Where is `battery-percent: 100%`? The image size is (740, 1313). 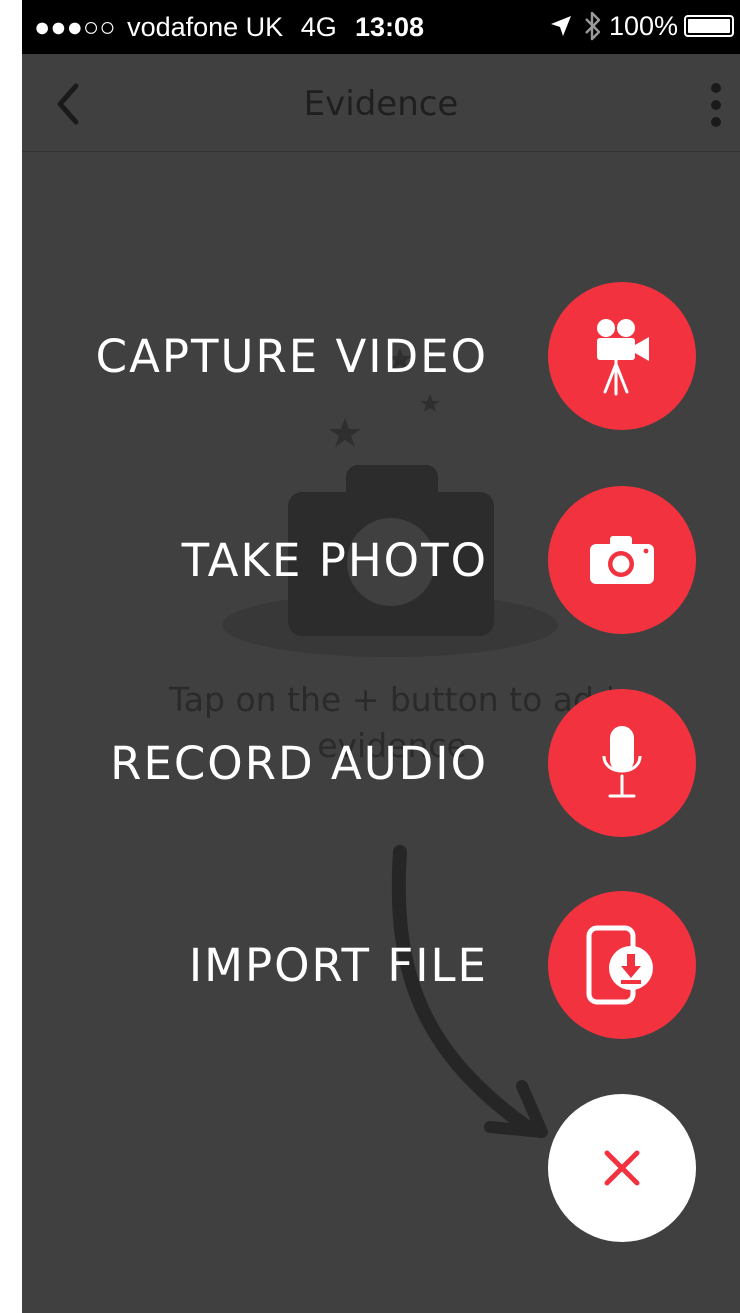
battery-percent: 100% is located at coordinates (643, 25).